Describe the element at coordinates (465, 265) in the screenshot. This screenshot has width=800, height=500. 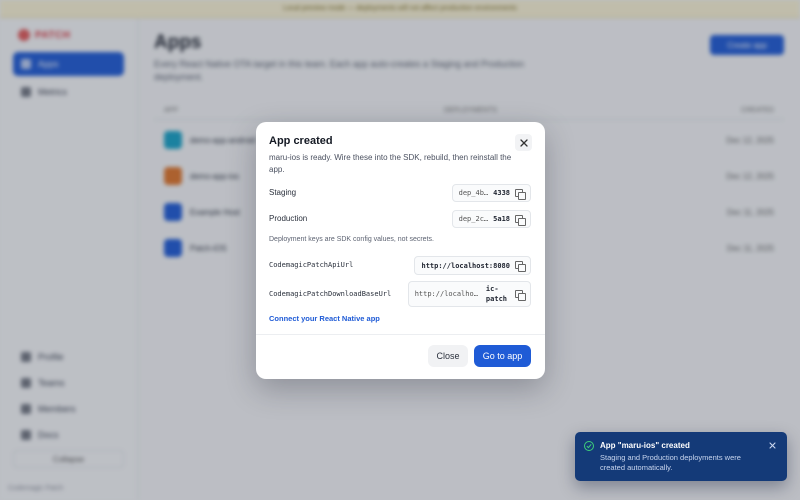
I see `api-url-value: http://localhost:8080` at that location.